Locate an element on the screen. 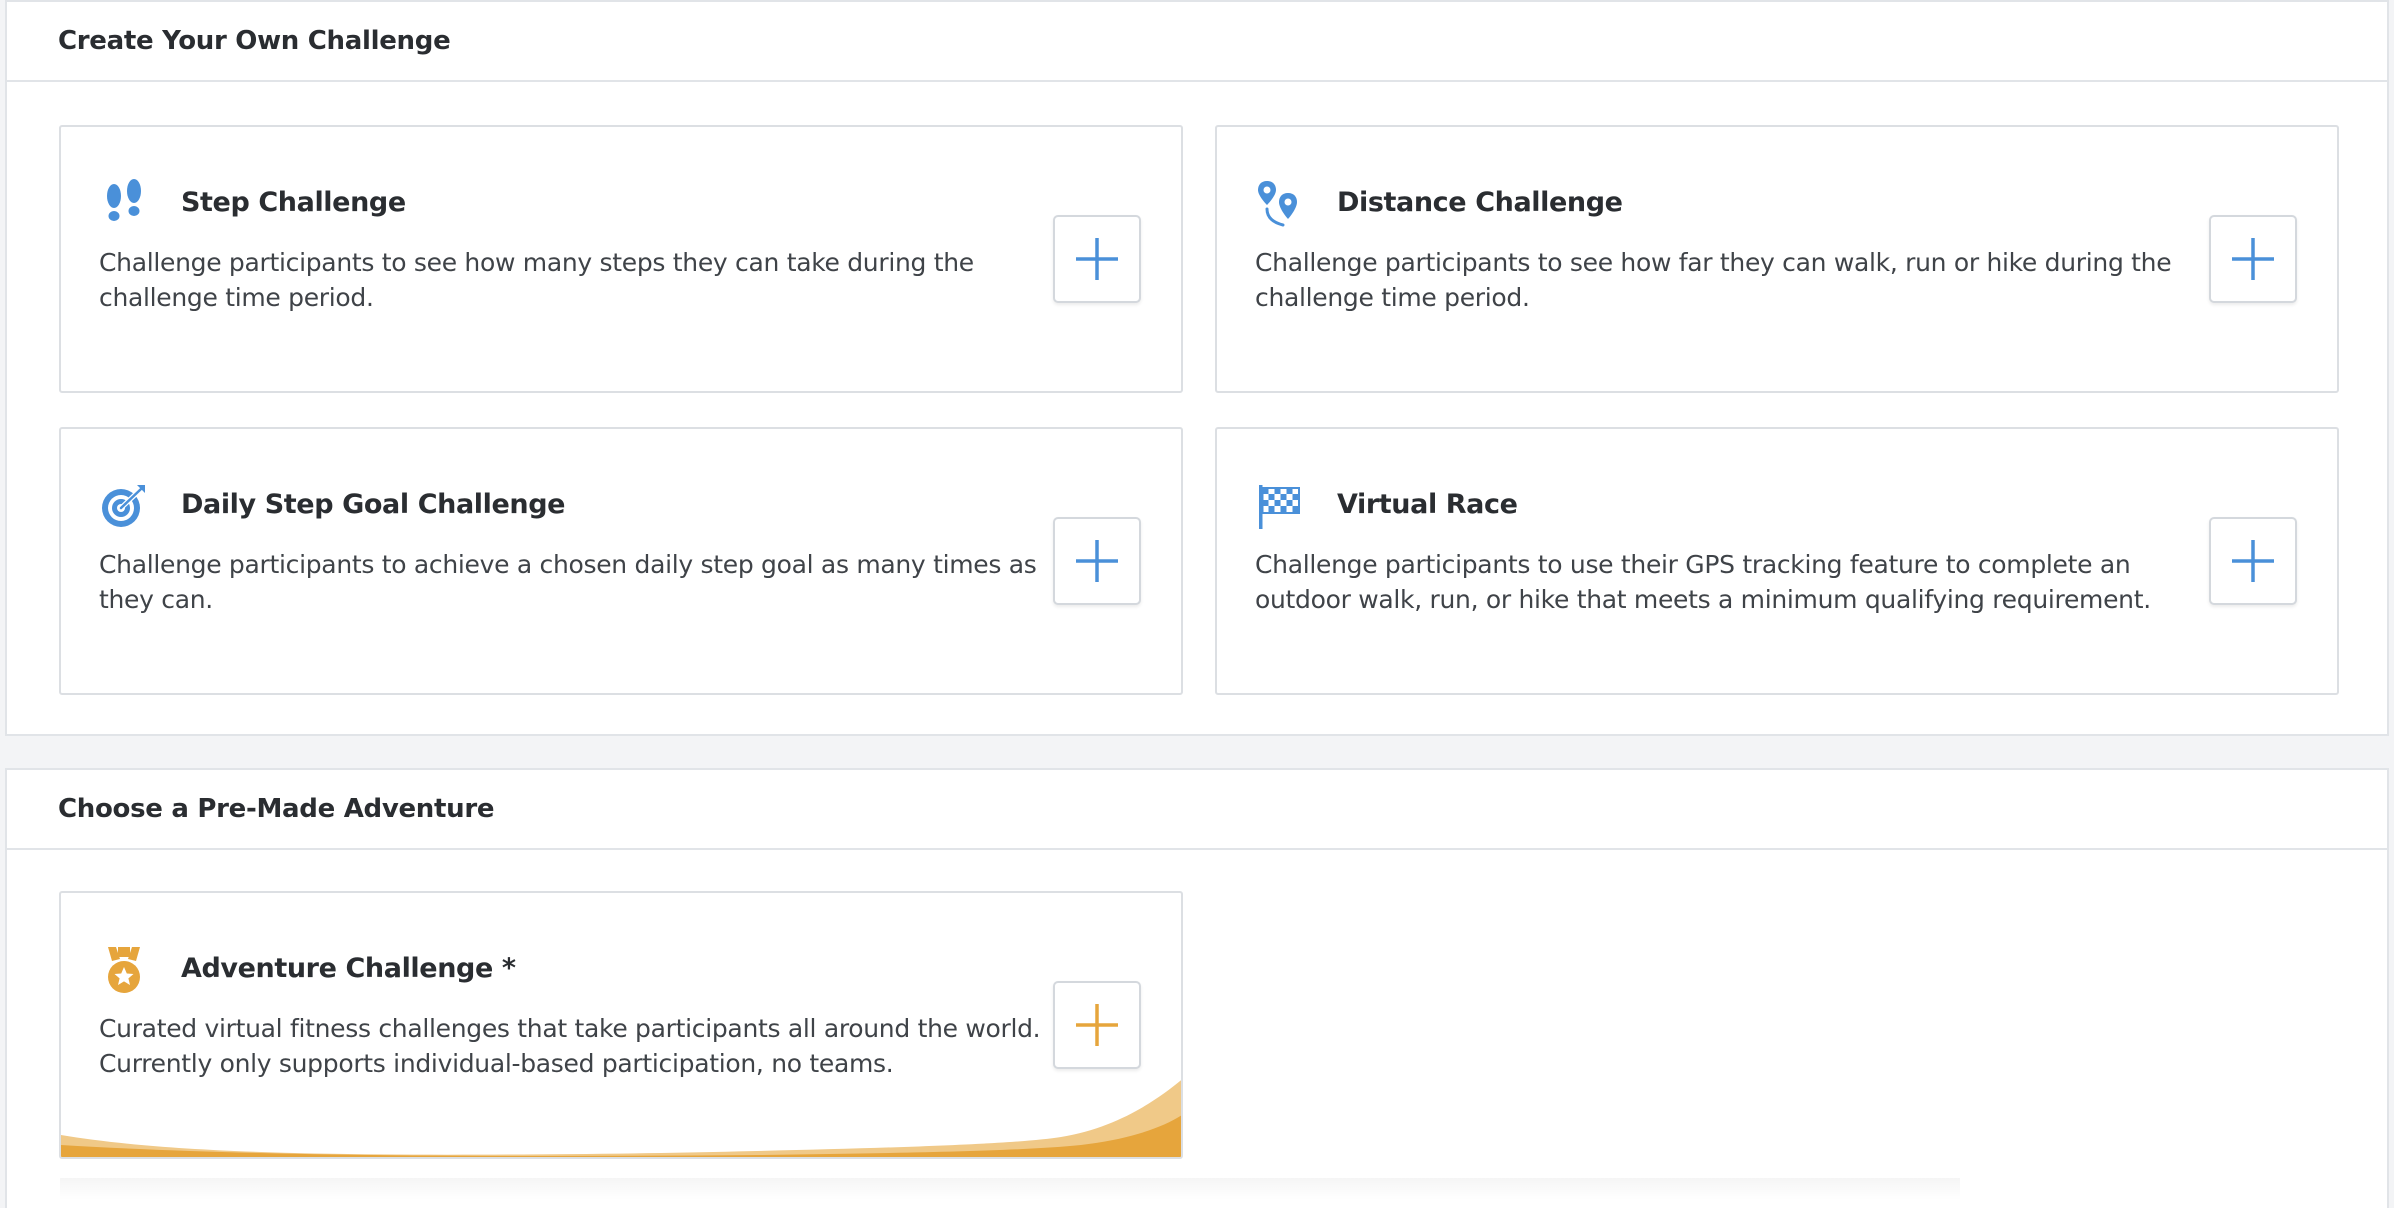  add-daily-step-goal-challenge-button is located at coordinates (1097, 561).